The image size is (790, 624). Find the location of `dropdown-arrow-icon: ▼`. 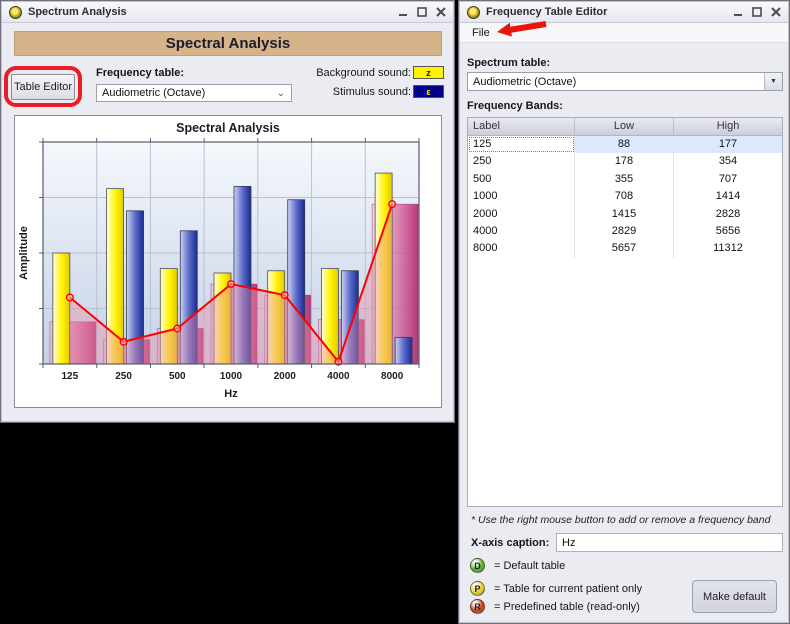

dropdown-arrow-icon: ▼ is located at coordinates (773, 81).